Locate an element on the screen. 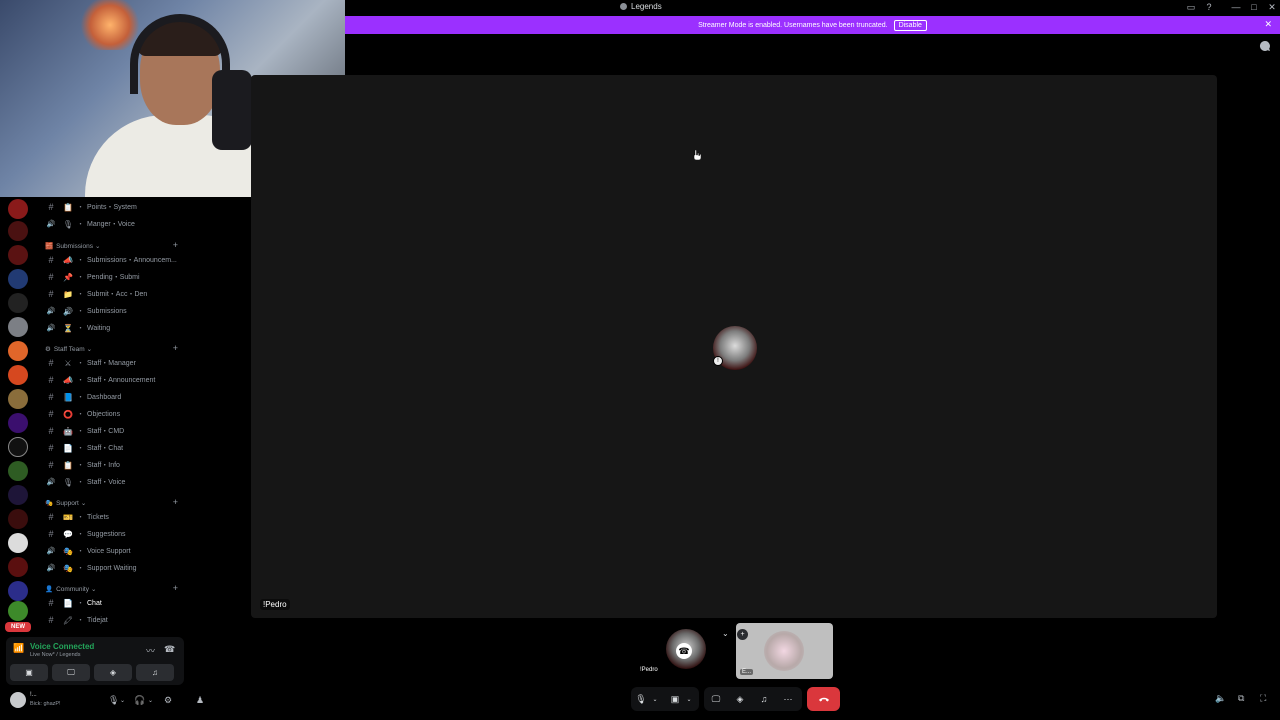 This screenshot has height=720, width=1280. channel-item: 🔊 🔊 ・ Submissions is located at coordinates (111, 311).